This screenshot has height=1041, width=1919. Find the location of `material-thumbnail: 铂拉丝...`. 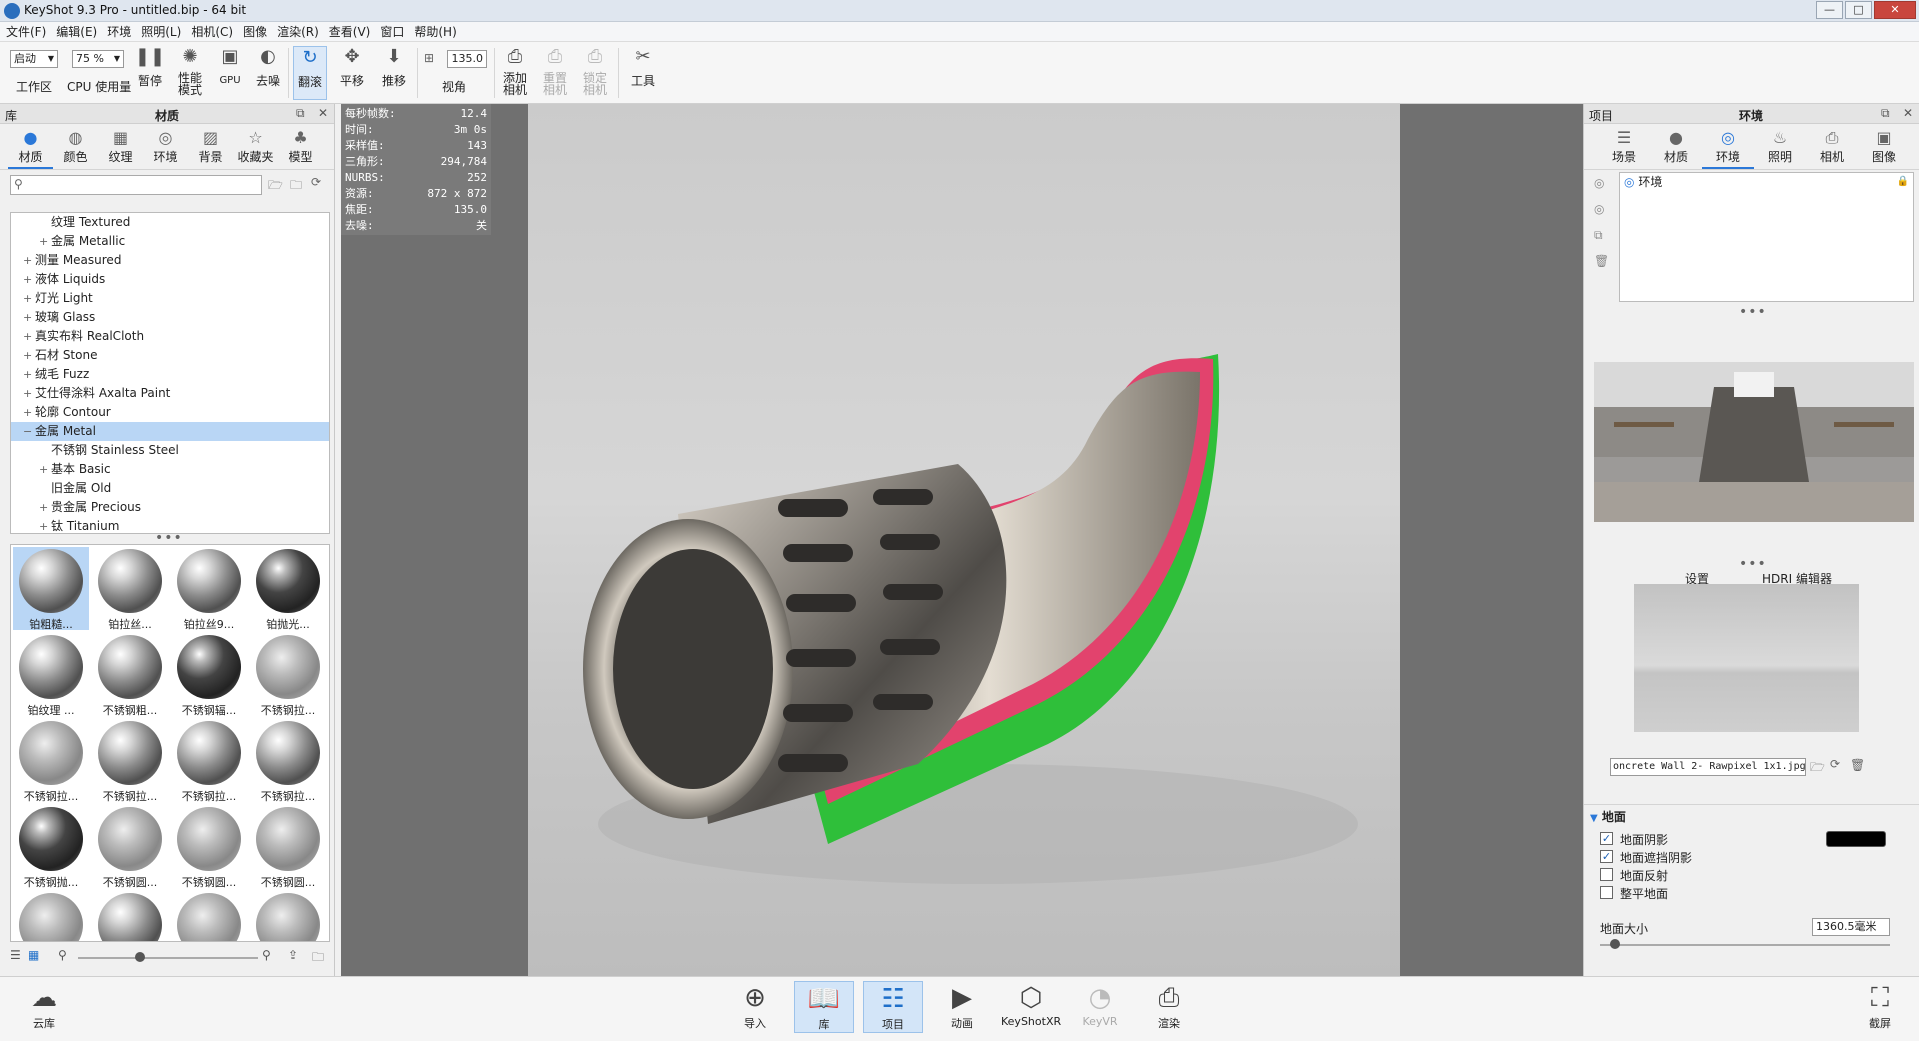

material-thumbnail: 铂拉丝... is located at coordinates (130, 589).